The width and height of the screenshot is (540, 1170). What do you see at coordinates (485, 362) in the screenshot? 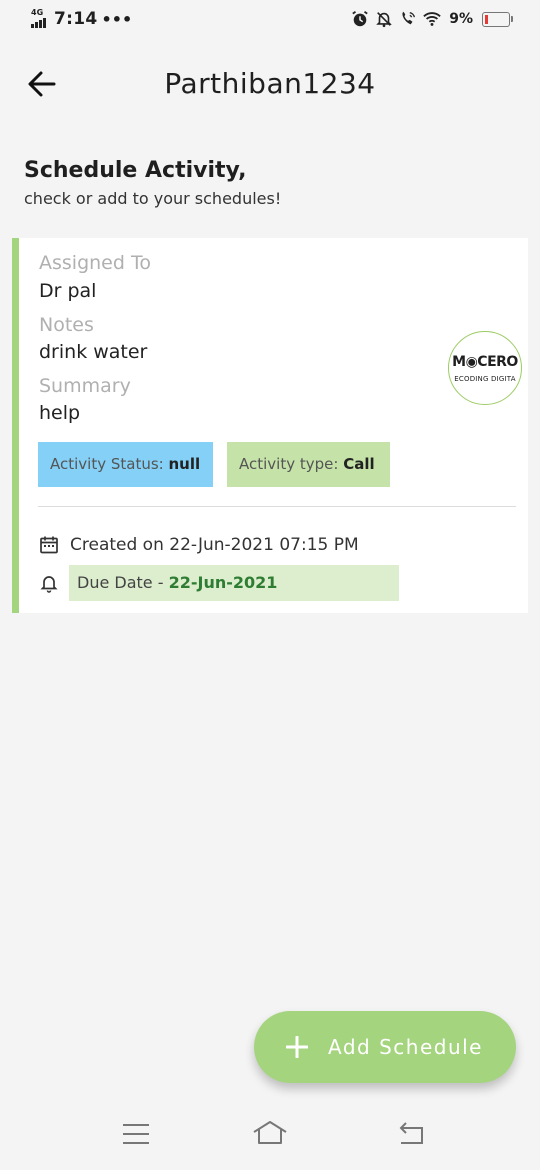
I see `logo-text: M◉CERO` at bounding box center [485, 362].